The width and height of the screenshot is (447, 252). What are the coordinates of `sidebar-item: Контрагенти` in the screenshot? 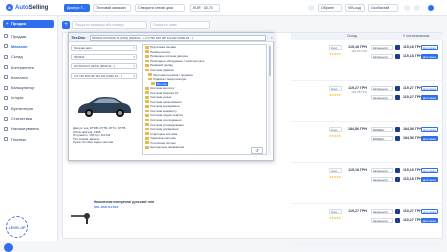 It's located at (28, 67).